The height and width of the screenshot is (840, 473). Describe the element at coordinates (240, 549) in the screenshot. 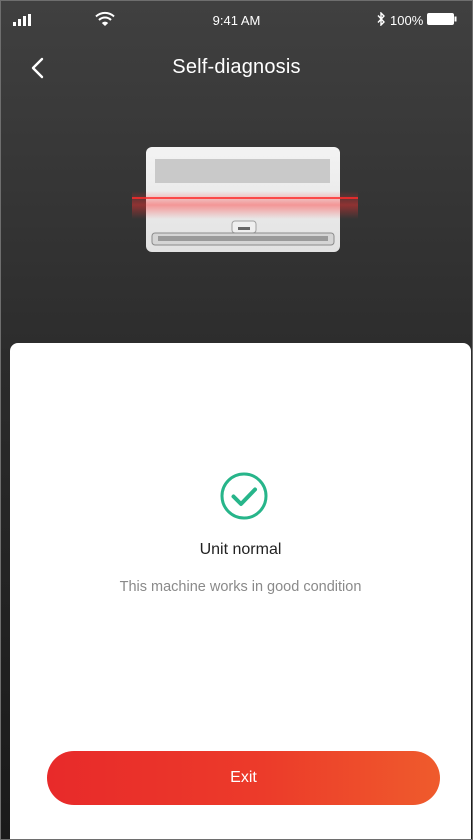

I see `result-title: Unit normal` at that location.